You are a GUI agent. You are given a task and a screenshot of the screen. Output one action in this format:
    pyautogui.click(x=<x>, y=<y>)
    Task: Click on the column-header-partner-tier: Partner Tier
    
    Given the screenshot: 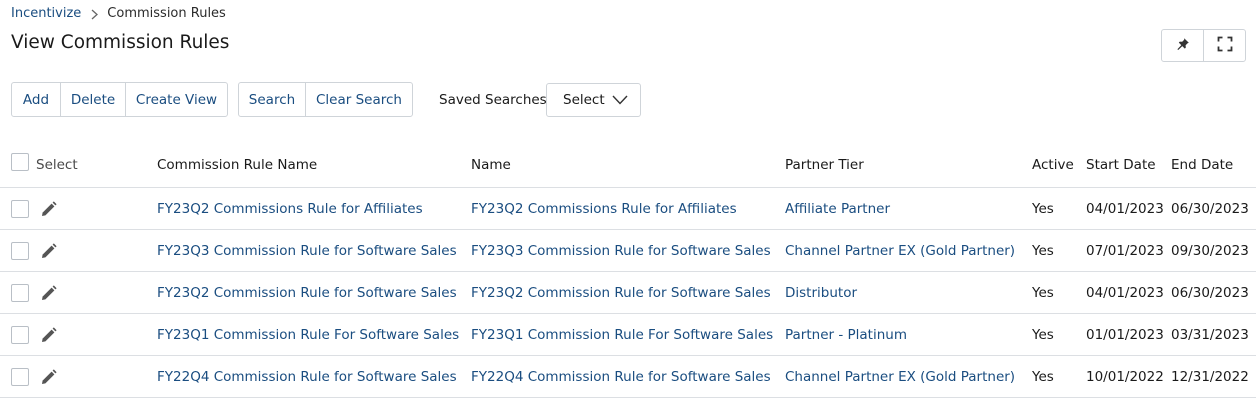 What is the action you would take?
    pyautogui.click(x=824, y=164)
    